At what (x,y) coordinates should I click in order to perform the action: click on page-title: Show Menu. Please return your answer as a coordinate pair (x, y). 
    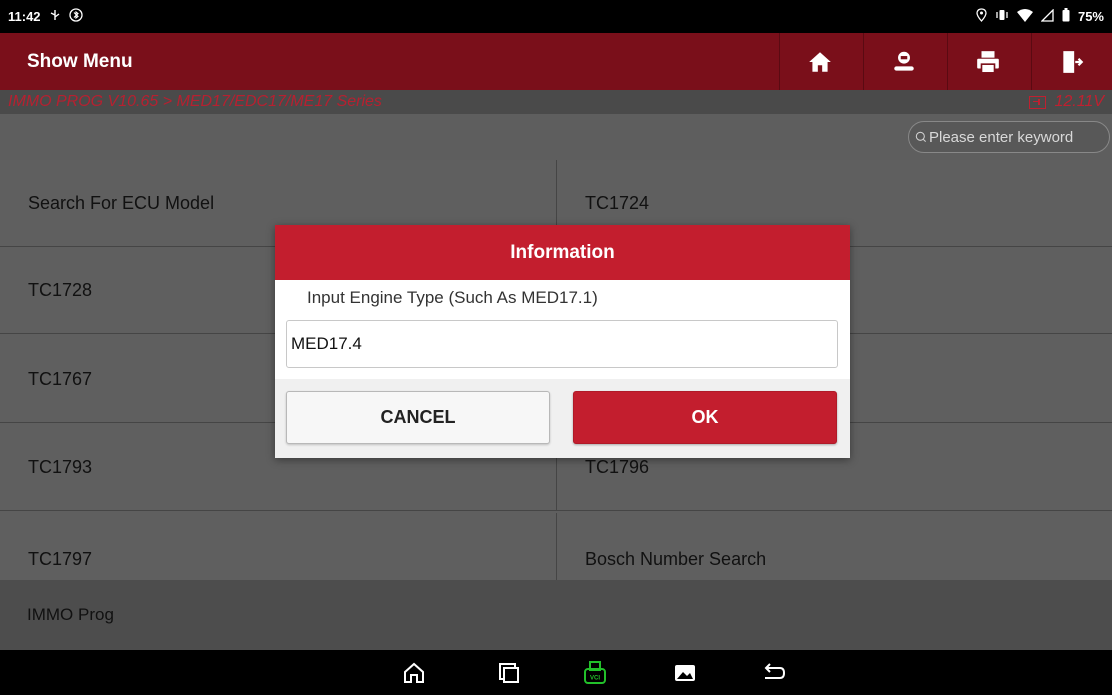
    Looking at the image, I should click on (80, 61).